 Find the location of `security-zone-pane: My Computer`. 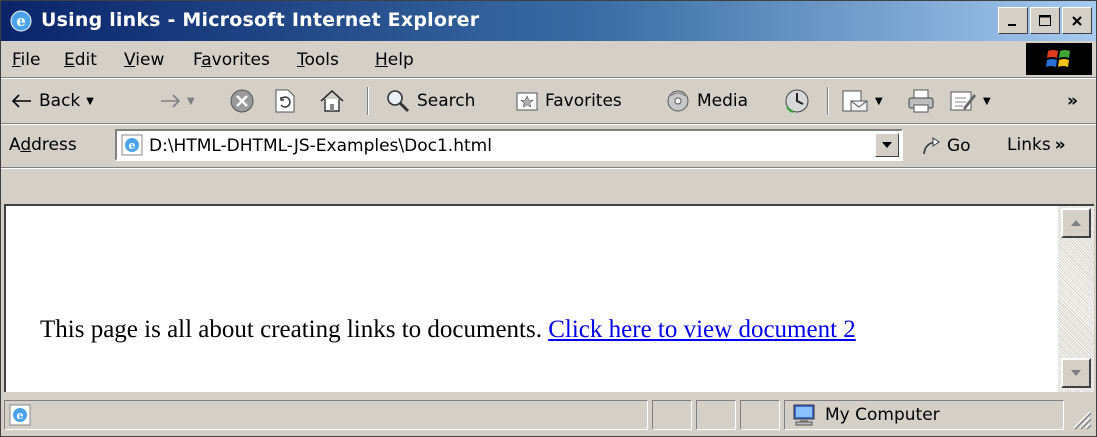

security-zone-pane: My Computer is located at coordinates (924, 415).